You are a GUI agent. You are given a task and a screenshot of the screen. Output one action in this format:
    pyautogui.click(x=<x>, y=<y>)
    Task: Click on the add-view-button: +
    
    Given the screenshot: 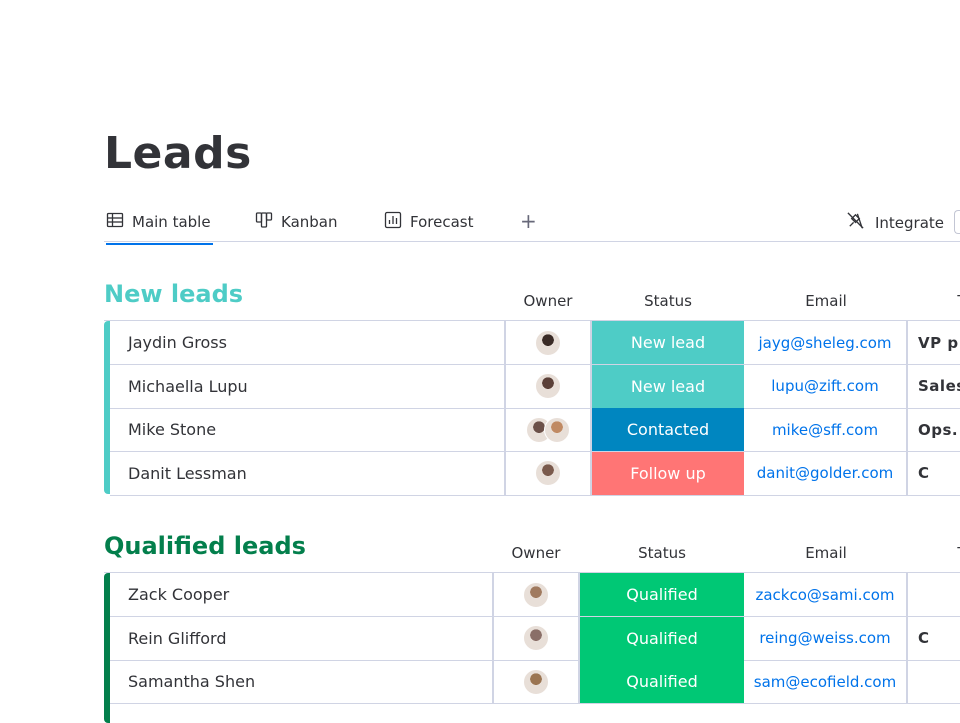 What is the action you would take?
    pyautogui.click(x=528, y=221)
    